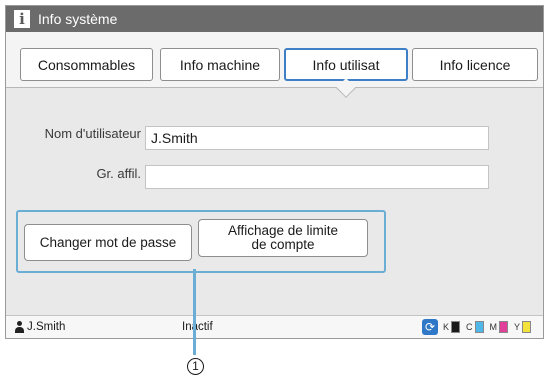  Describe the element at coordinates (317, 138) in the screenshot. I see `user-name-field: J.Smith` at that location.